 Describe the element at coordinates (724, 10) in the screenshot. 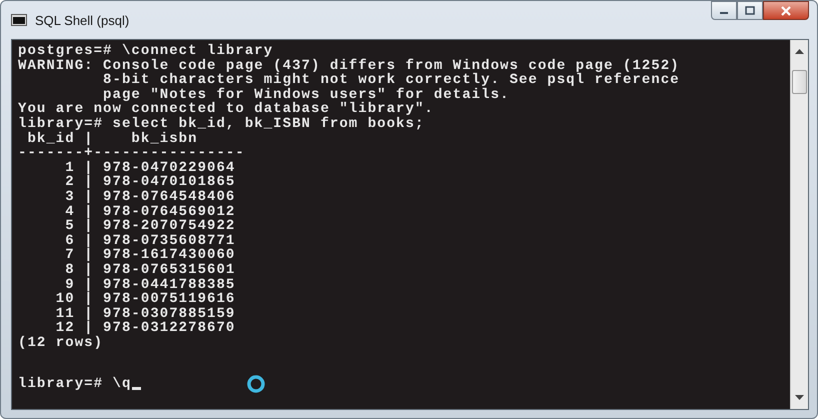

I see `minimize-button` at that location.